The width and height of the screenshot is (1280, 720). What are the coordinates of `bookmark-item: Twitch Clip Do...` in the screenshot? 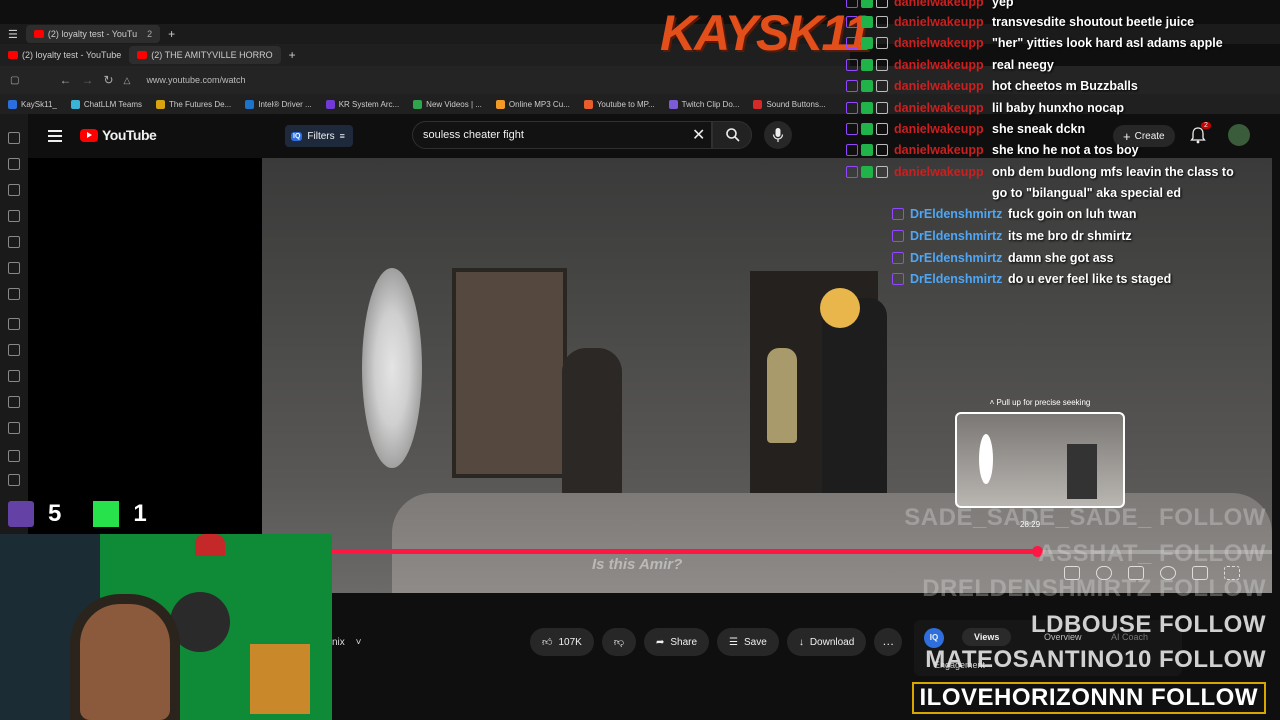 It's located at (703, 104).